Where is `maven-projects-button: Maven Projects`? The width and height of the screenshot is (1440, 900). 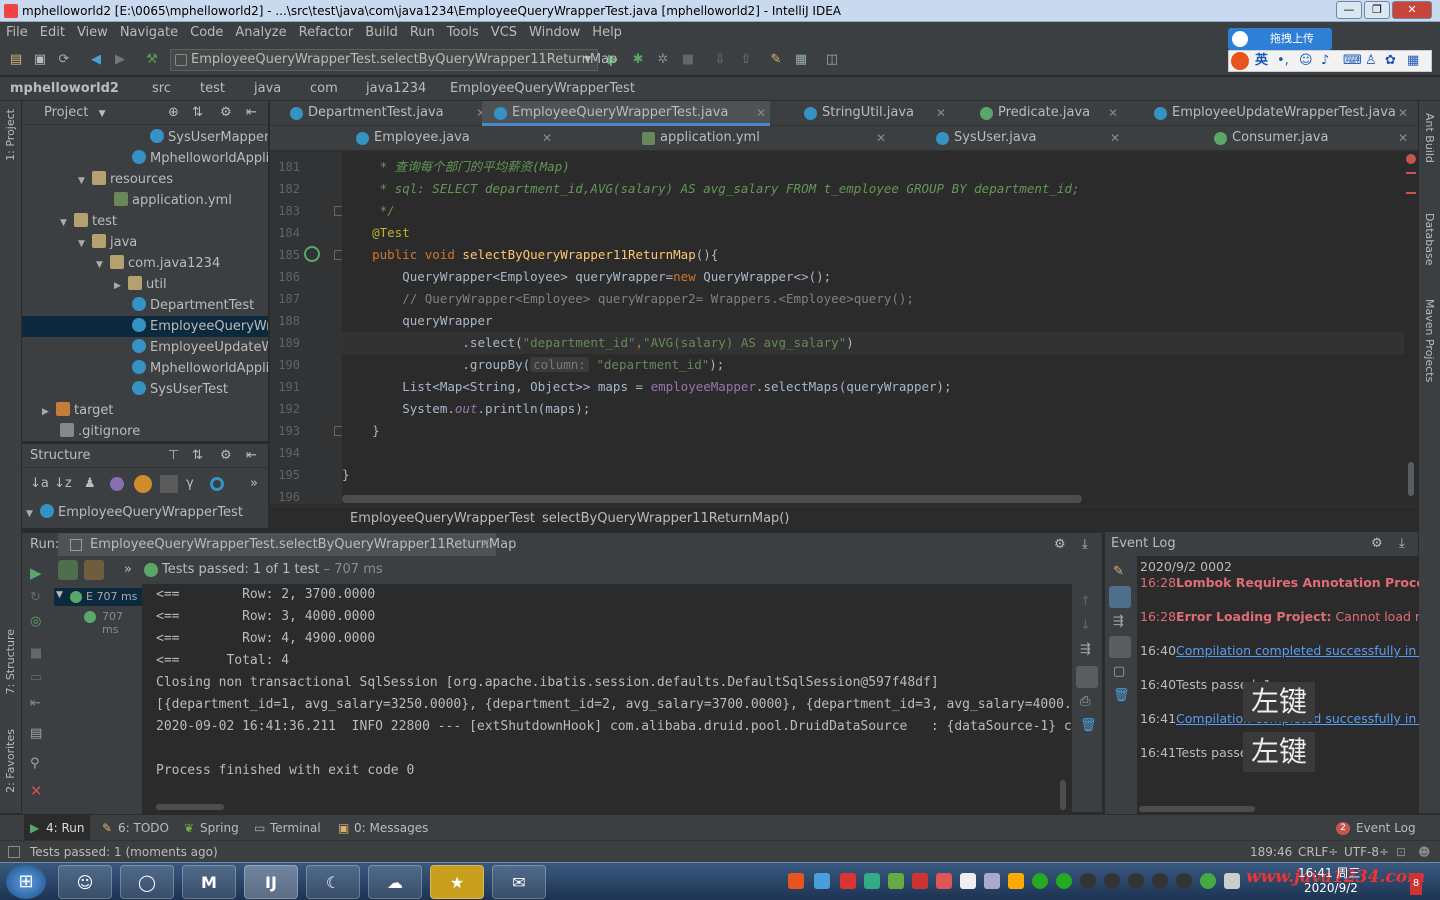
maven-projects-button: Maven Projects is located at coordinates (1429, 340).